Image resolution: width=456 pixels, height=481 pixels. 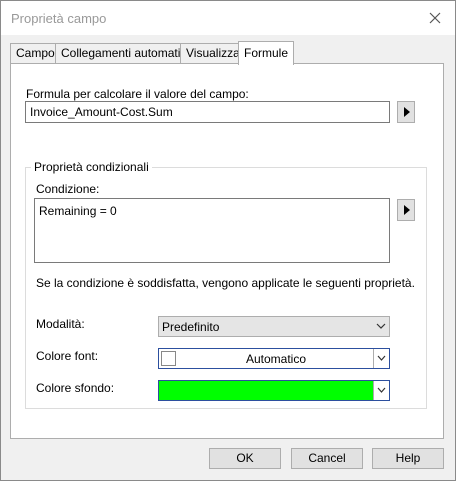 What do you see at coordinates (91, 167) in the screenshot?
I see `conditional-group-title: Proprietà condizionali` at bounding box center [91, 167].